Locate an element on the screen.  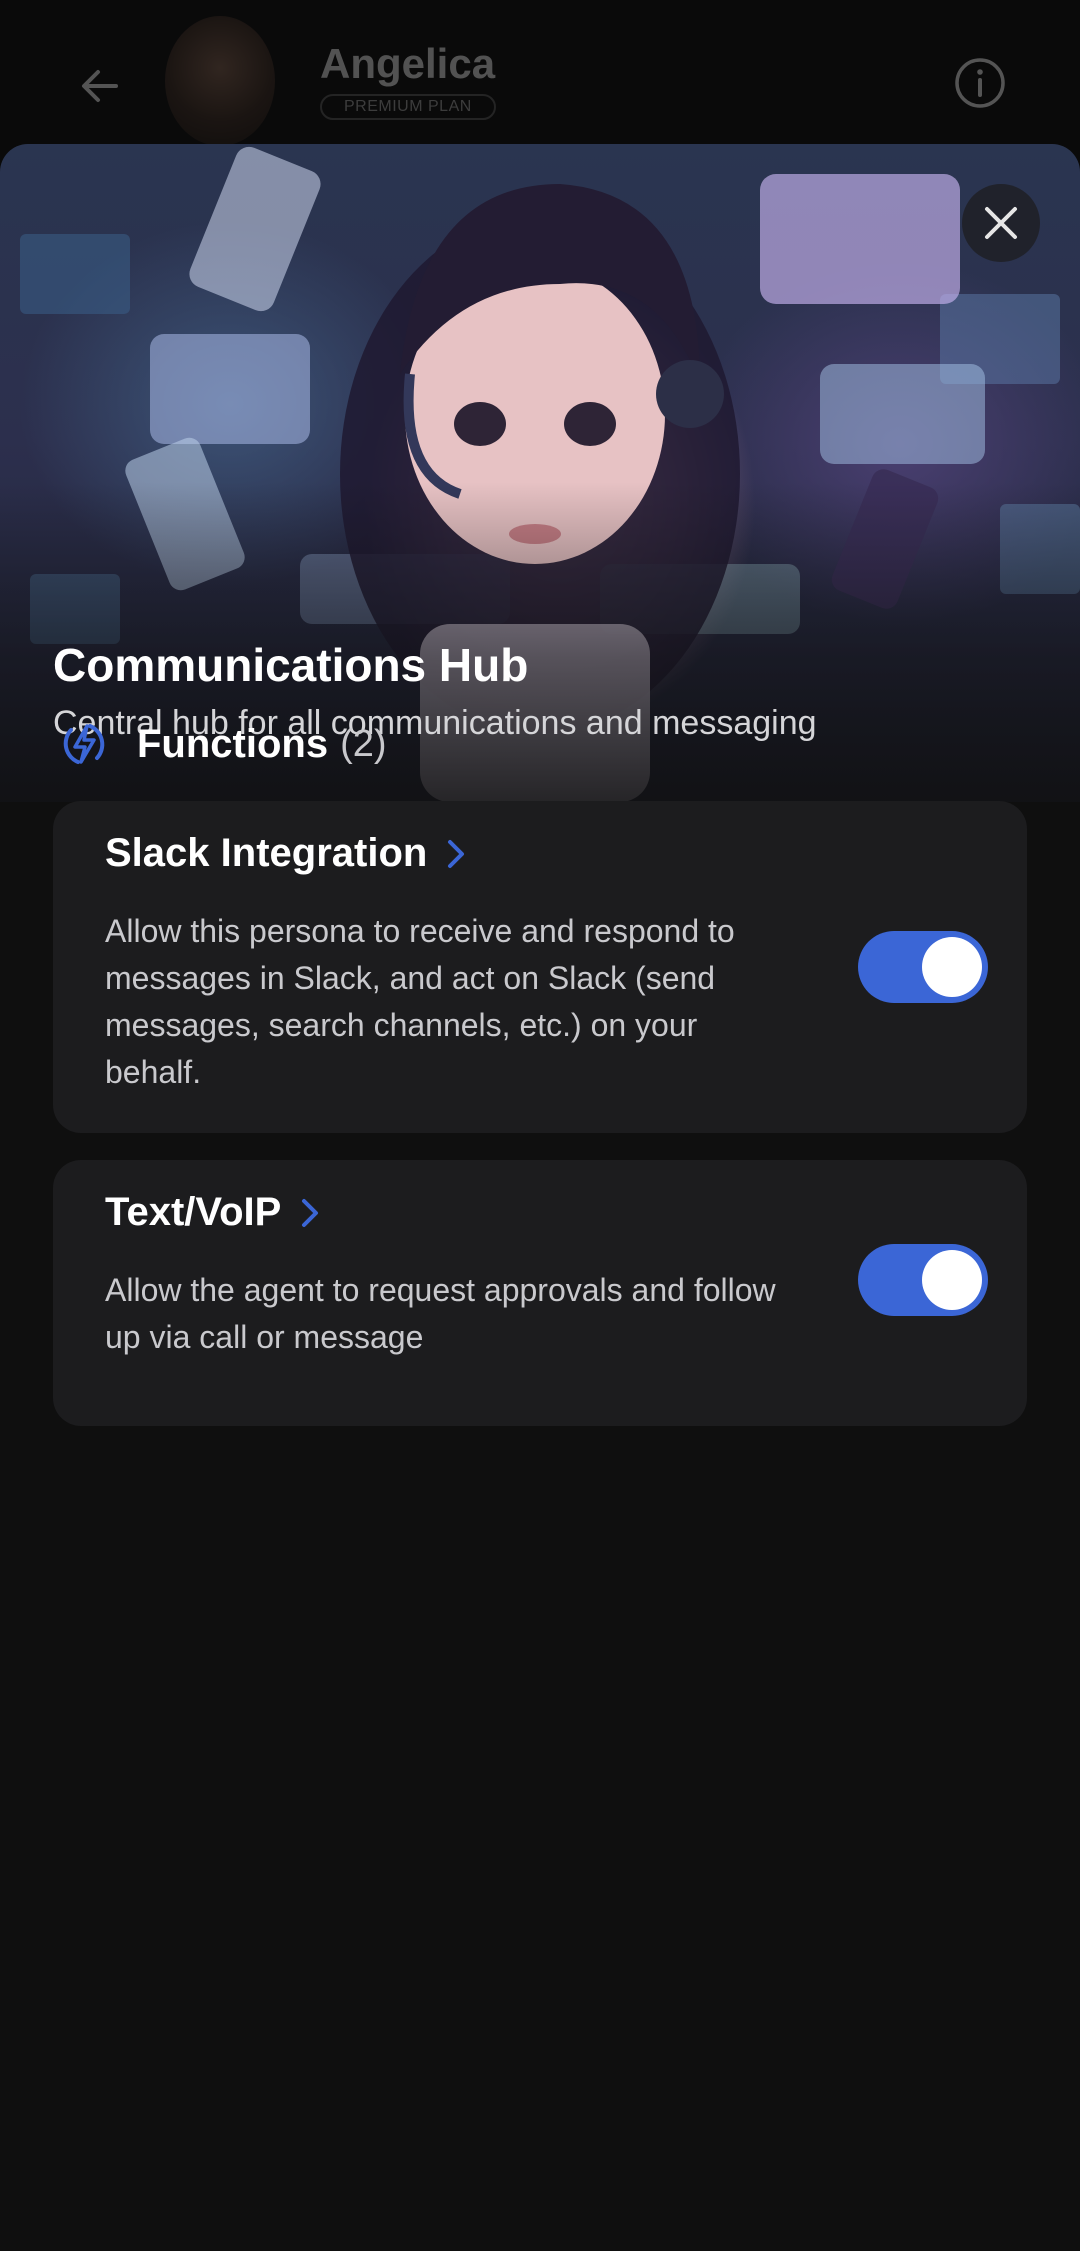
avatar is located at coordinates (220, 81).